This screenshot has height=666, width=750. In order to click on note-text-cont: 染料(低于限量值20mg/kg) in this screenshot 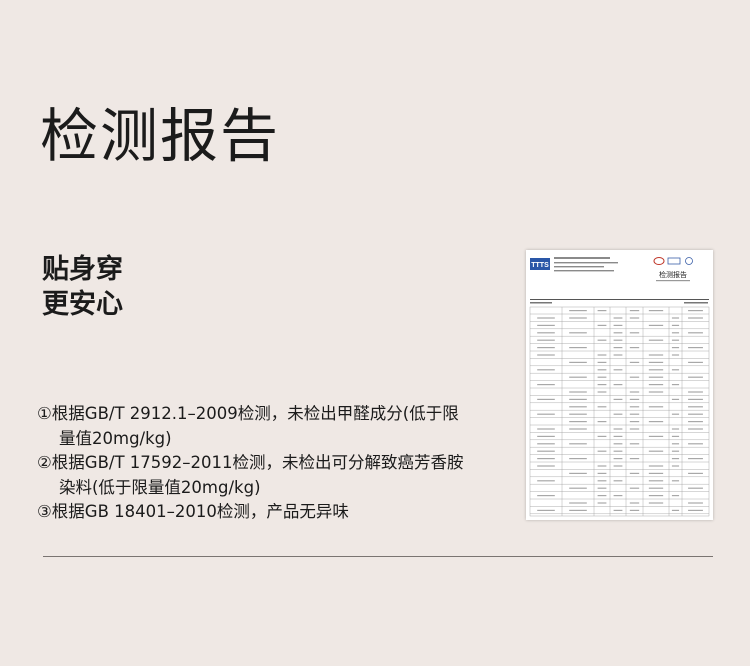, I will do `click(160, 487)`.